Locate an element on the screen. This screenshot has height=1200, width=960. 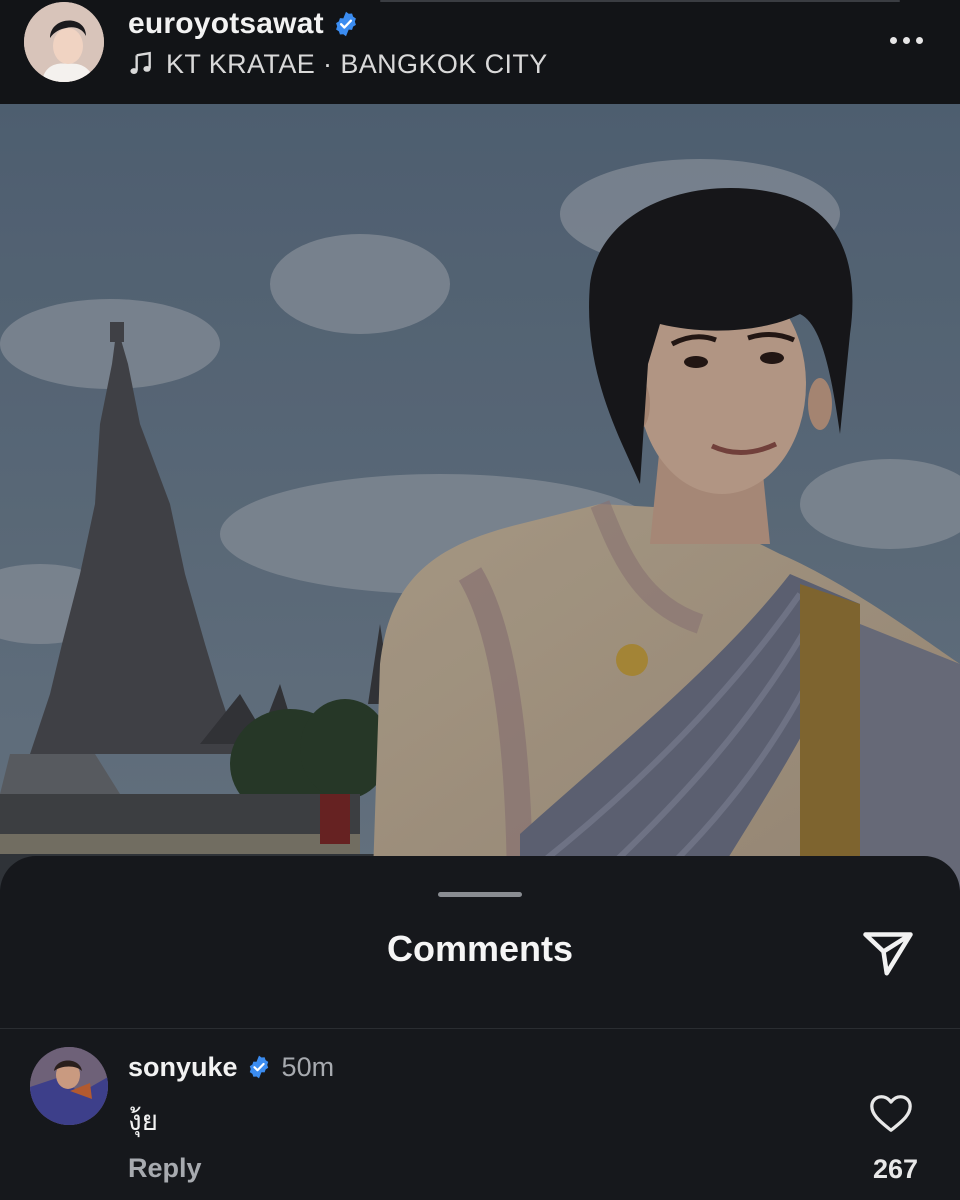
comment-item: sonyuke 50m งุ้ย Reply 267 is located at coordinates (480, 1114).